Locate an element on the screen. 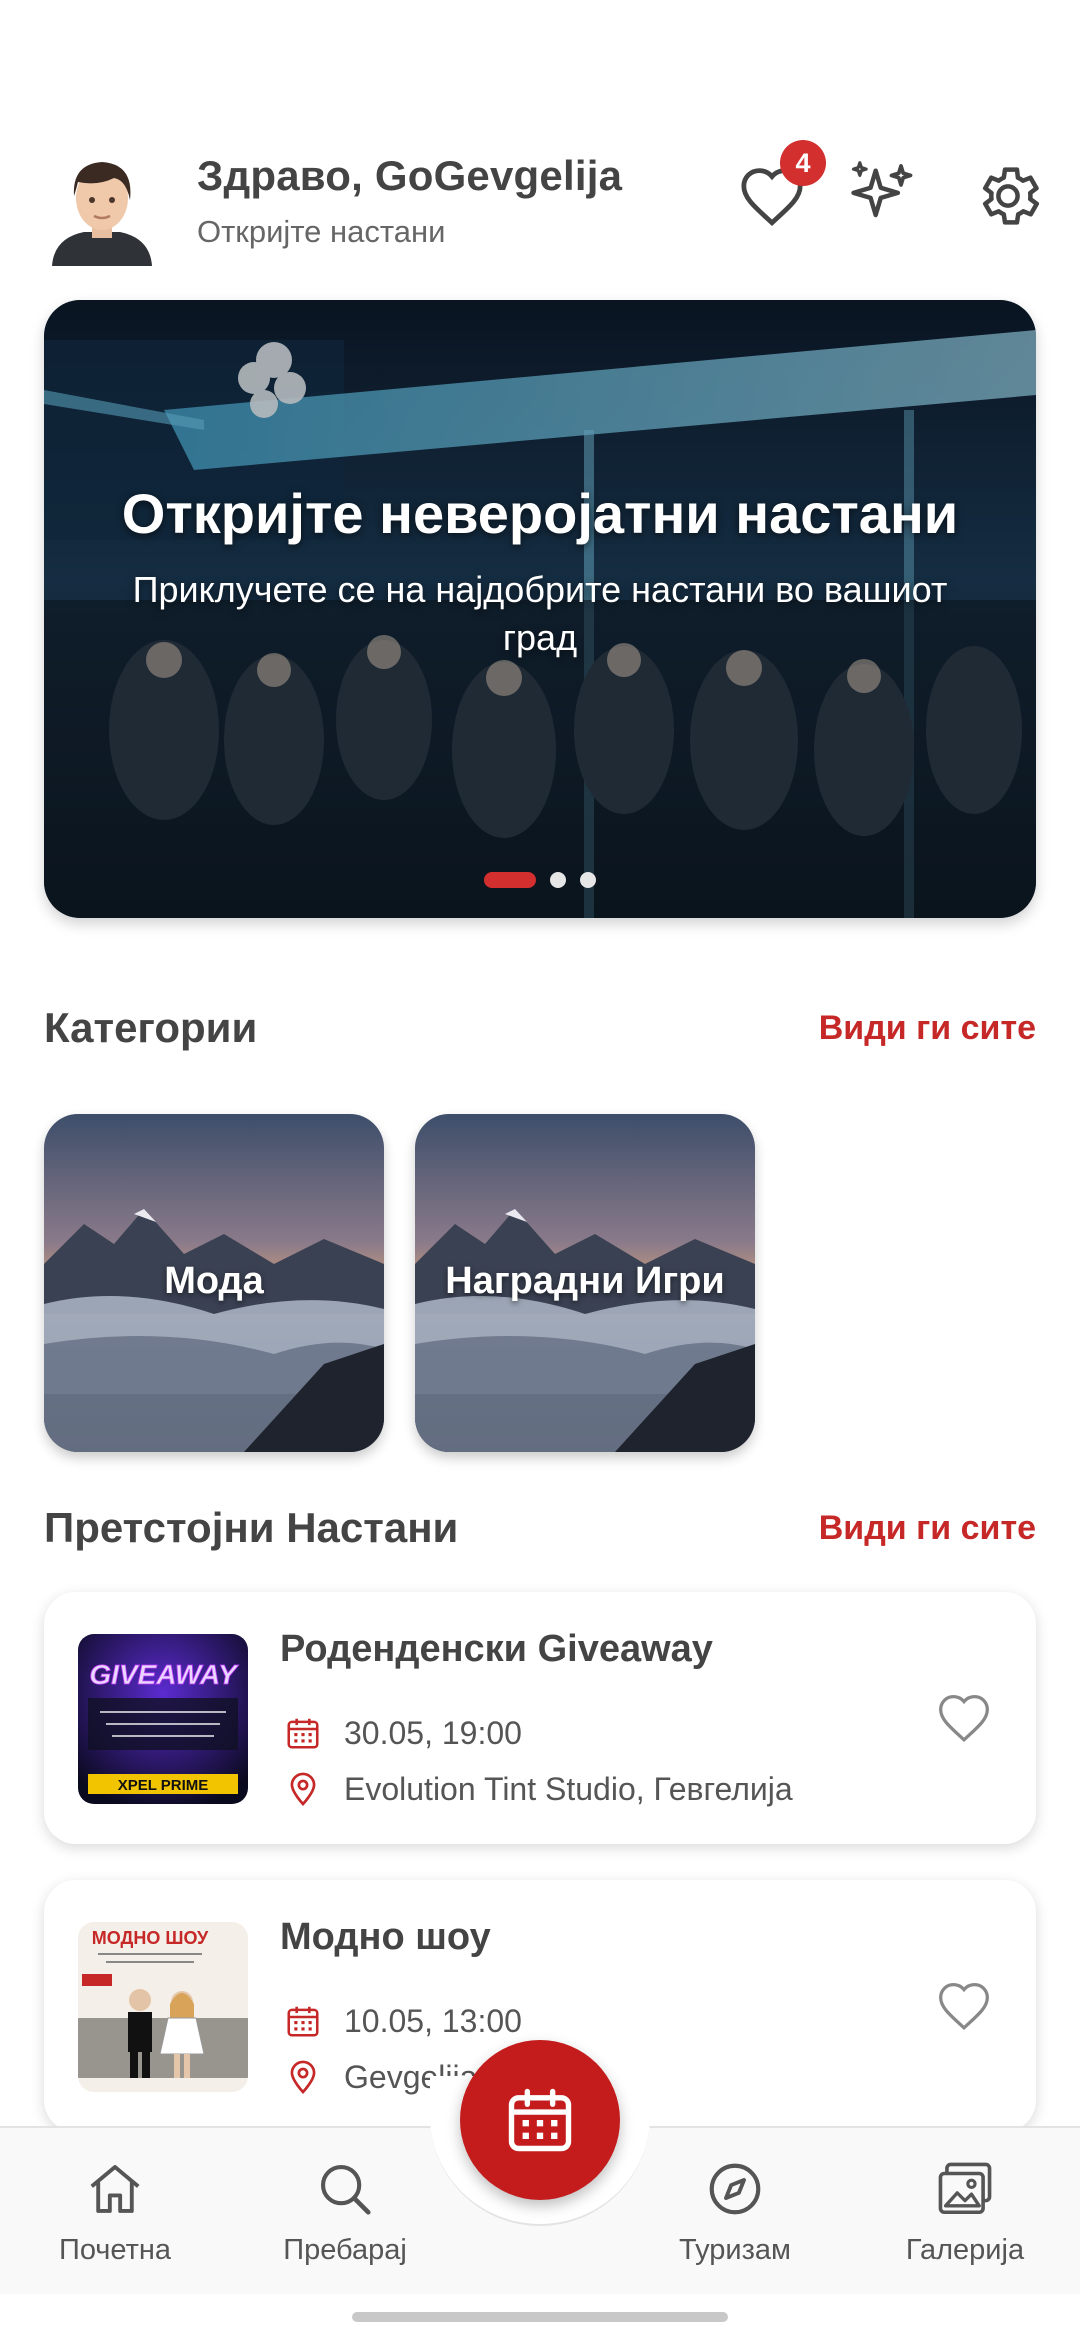 This screenshot has height=2340, width=1080. compass-icon is located at coordinates (735, 2189).